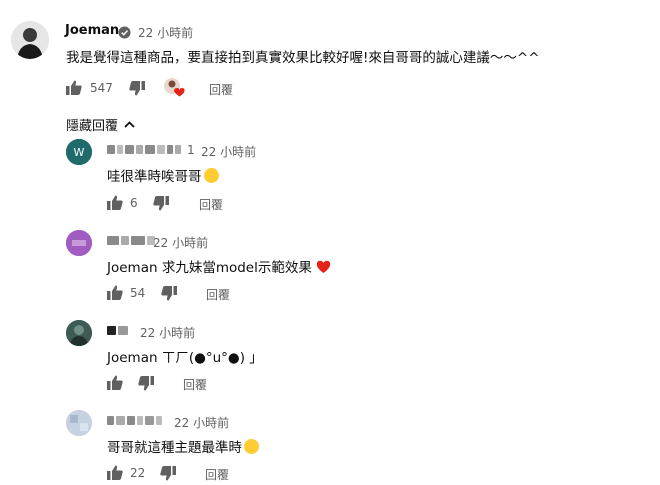  What do you see at coordinates (323, 269) in the screenshot?
I see `red-heart-icon` at bounding box center [323, 269].